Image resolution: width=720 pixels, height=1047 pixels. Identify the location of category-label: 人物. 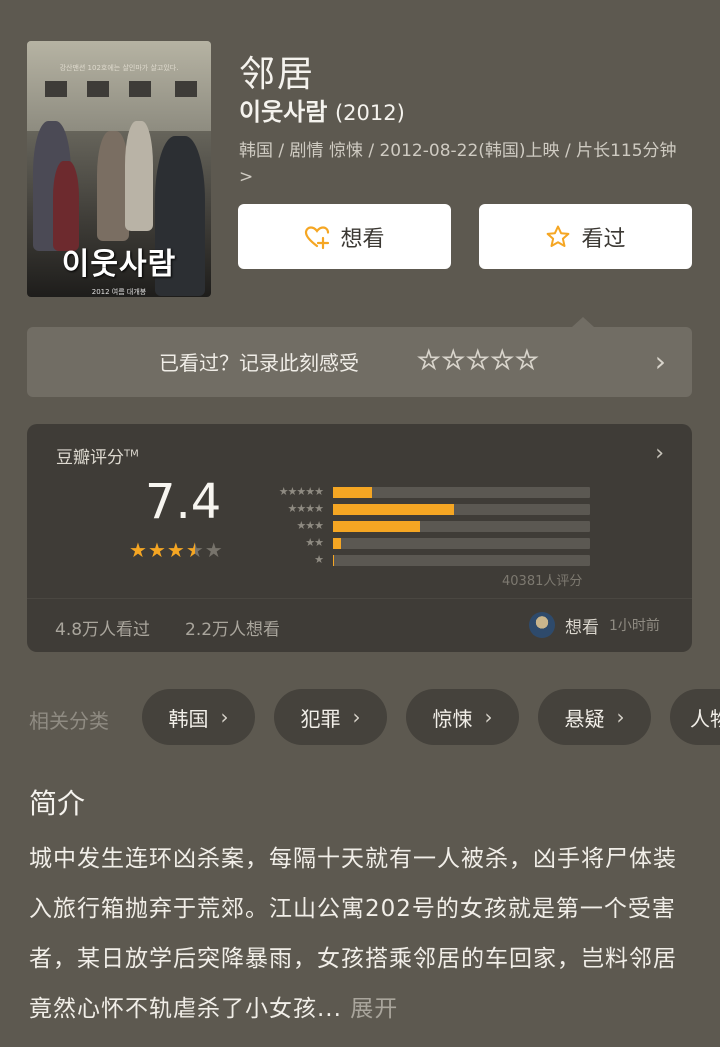
(705, 718).